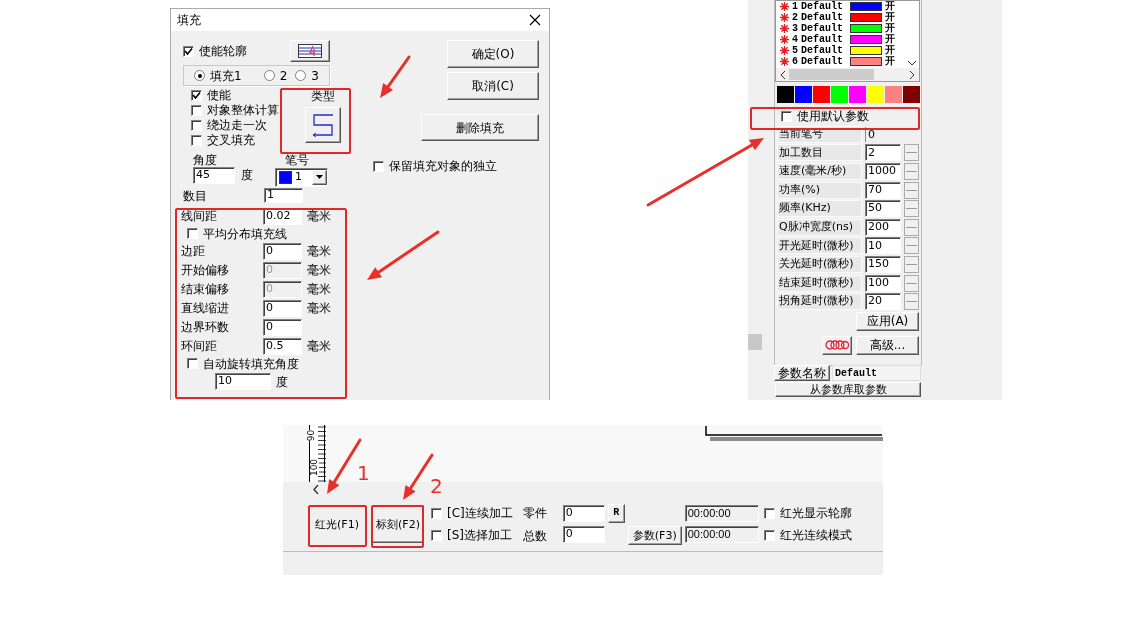 This screenshot has width=1140, height=631. Describe the element at coordinates (807, 535) in the screenshot. I see `preview-checkbox: 红光连续模式` at that location.